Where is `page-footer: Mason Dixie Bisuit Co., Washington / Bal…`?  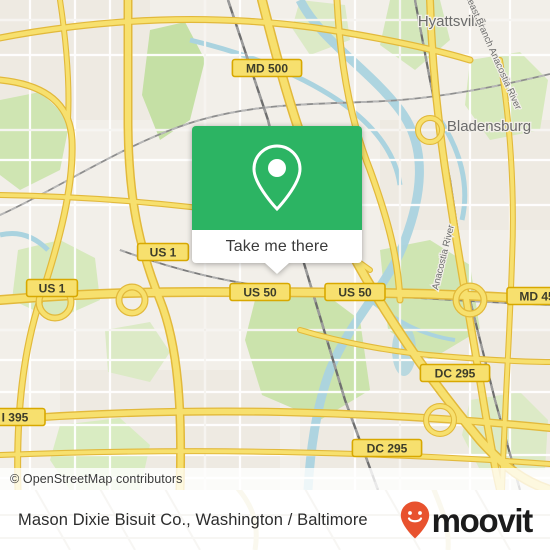
page-footer: Mason Dixie Bisuit Co., Washington / Bal… is located at coordinates (275, 520).